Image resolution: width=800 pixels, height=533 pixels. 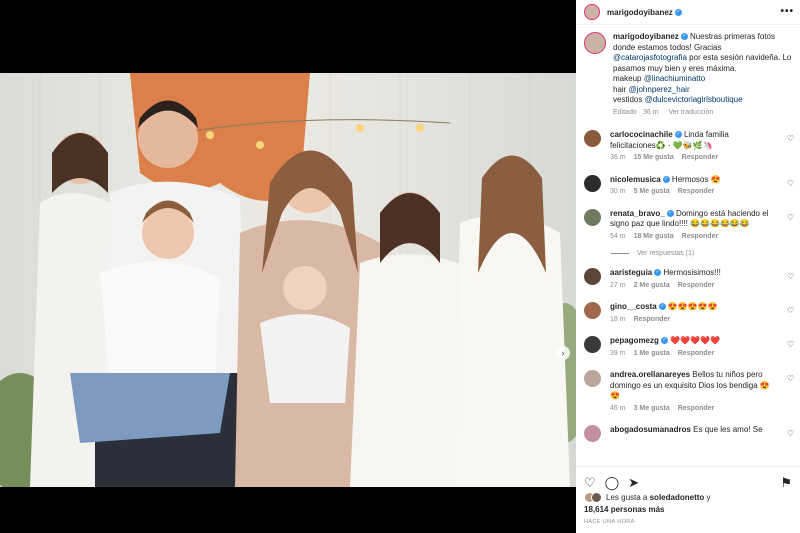 What do you see at coordinates (612, 482) in the screenshot?
I see `comment-icon: ◯` at bounding box center [612, 482].